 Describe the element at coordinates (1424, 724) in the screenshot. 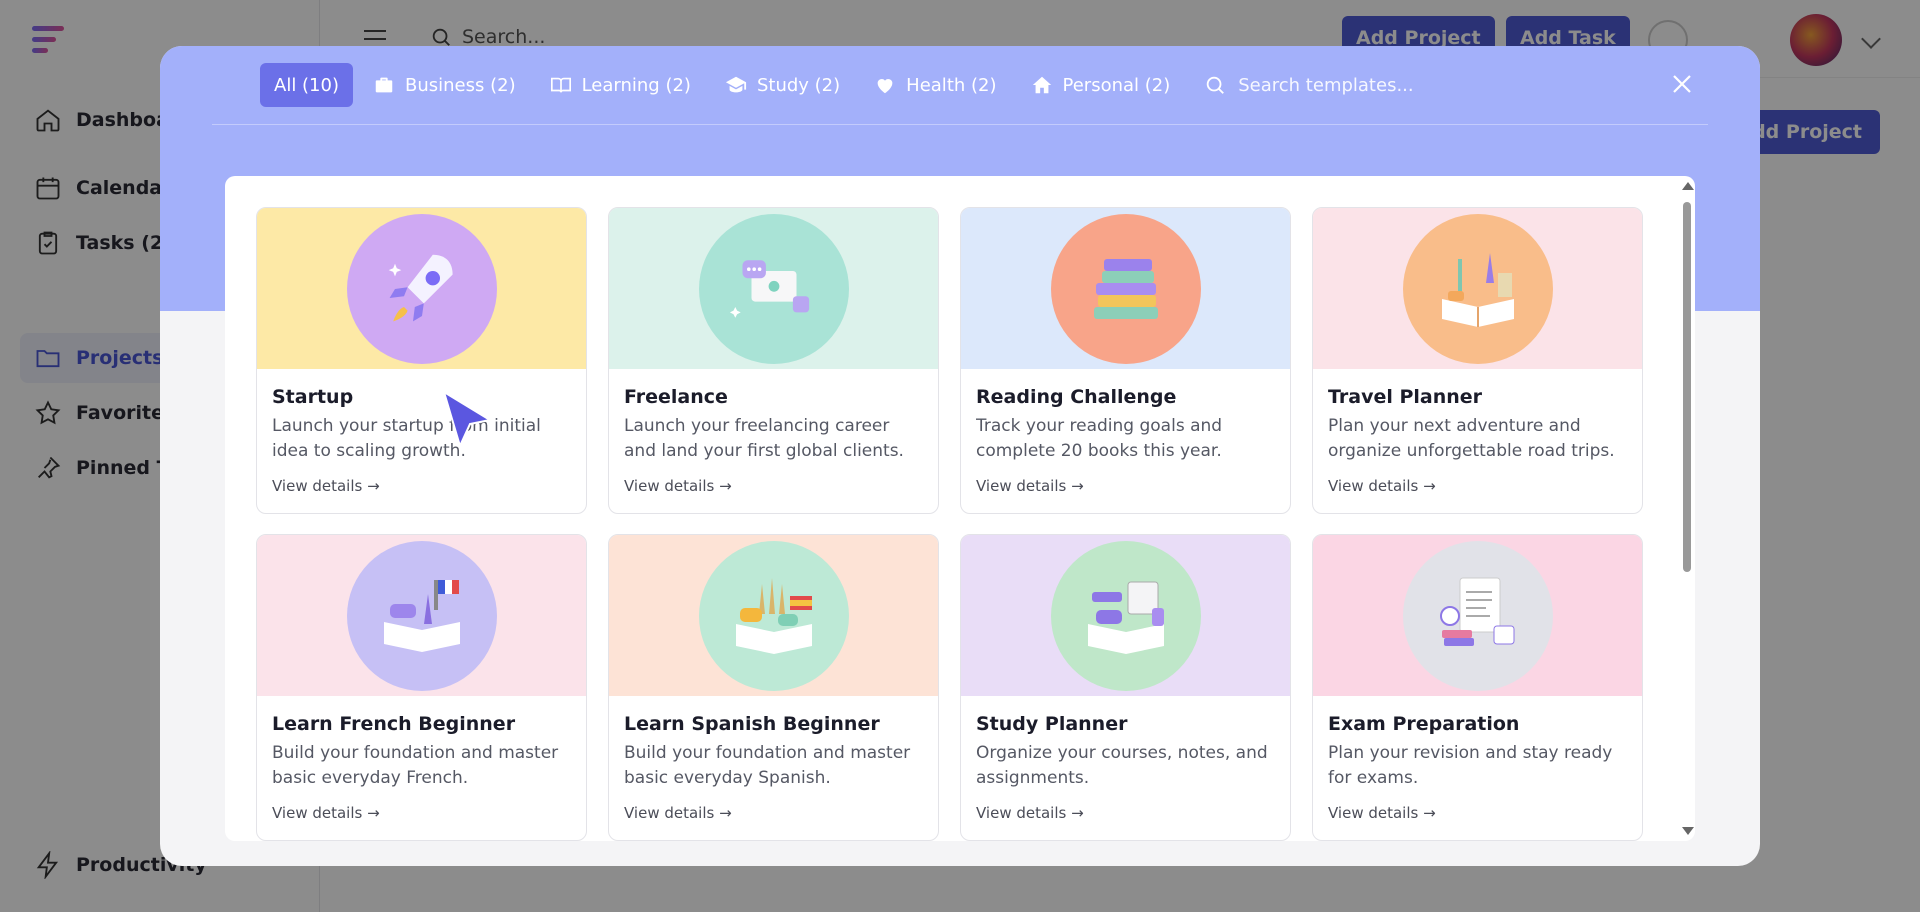

I see `card-title: Exam Preparation` at that location.